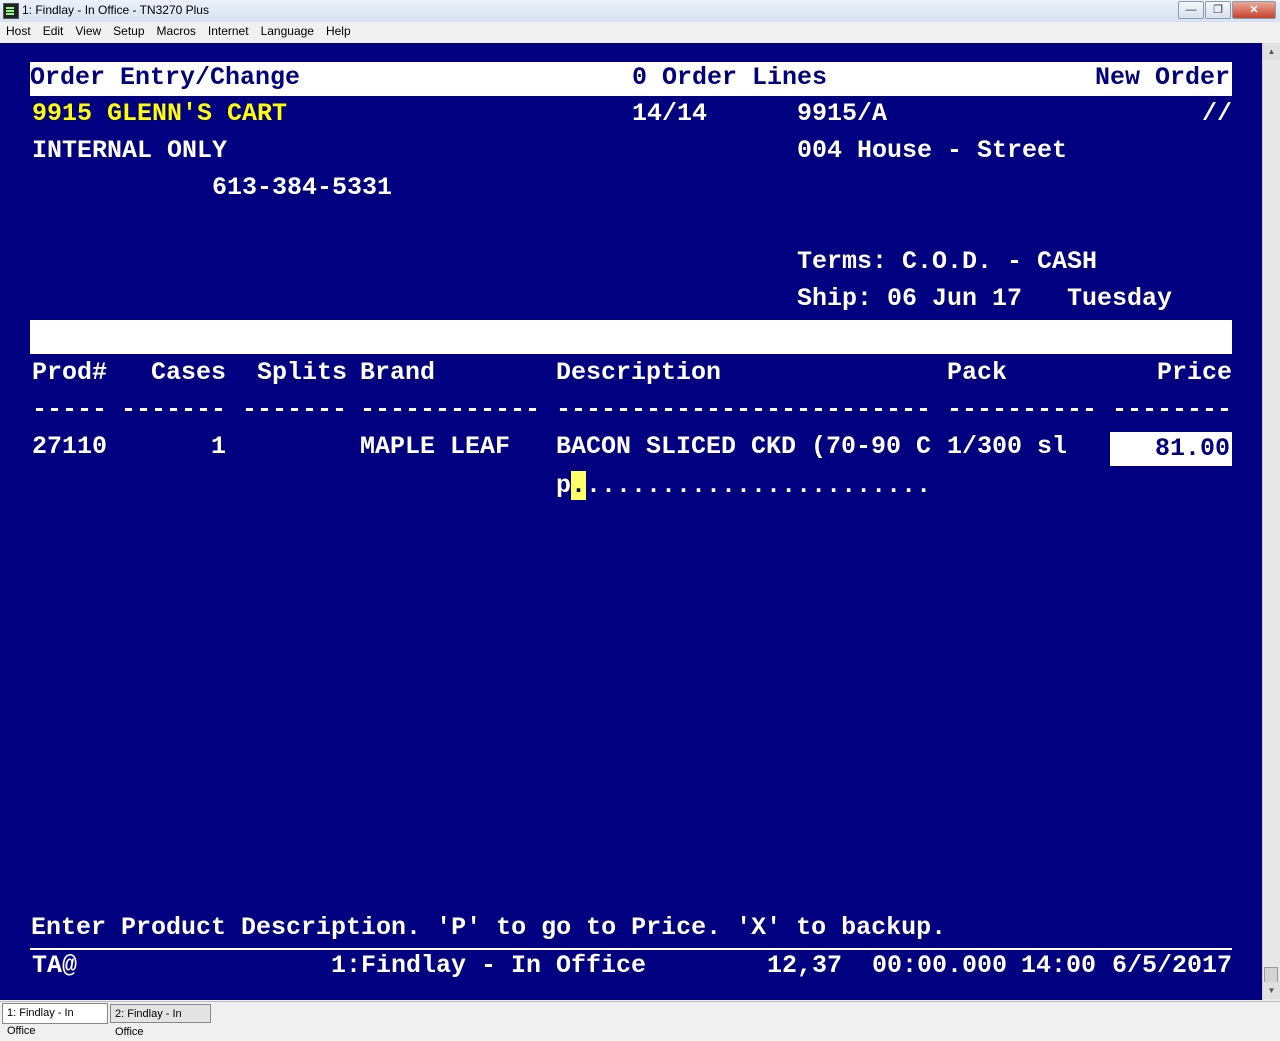 Image resolution: width=1280 pixels, height=1041 pixels. What do you see at coordinates (1022, 409) in the screenshot?
I see `dash-pack: ----------` at bounding box center [1022, 409].